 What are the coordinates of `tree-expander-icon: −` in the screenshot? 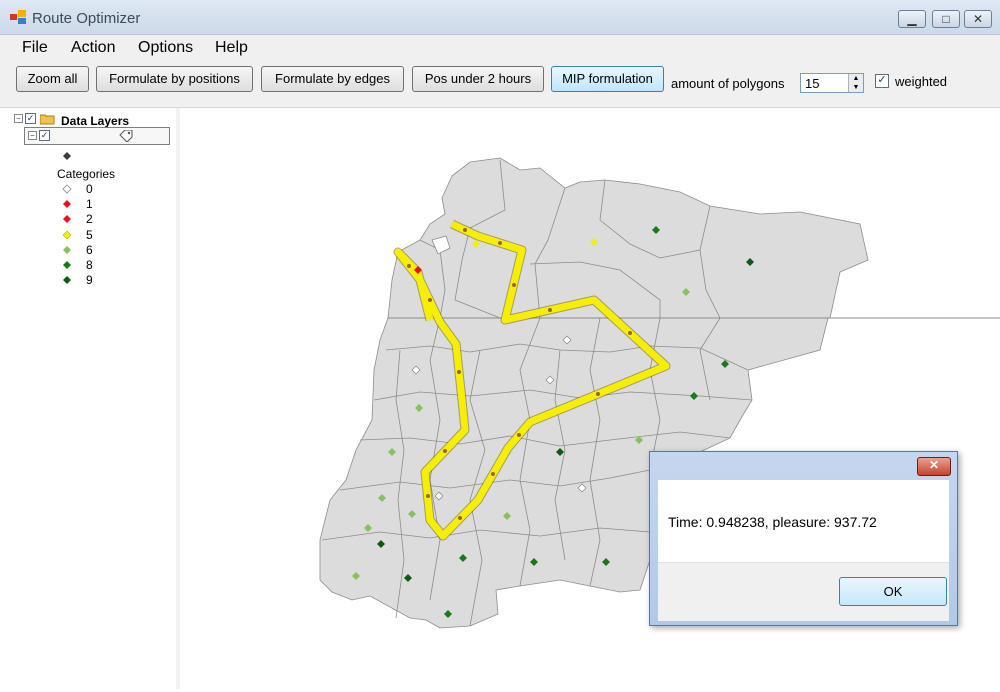 It's located at (18, 118).